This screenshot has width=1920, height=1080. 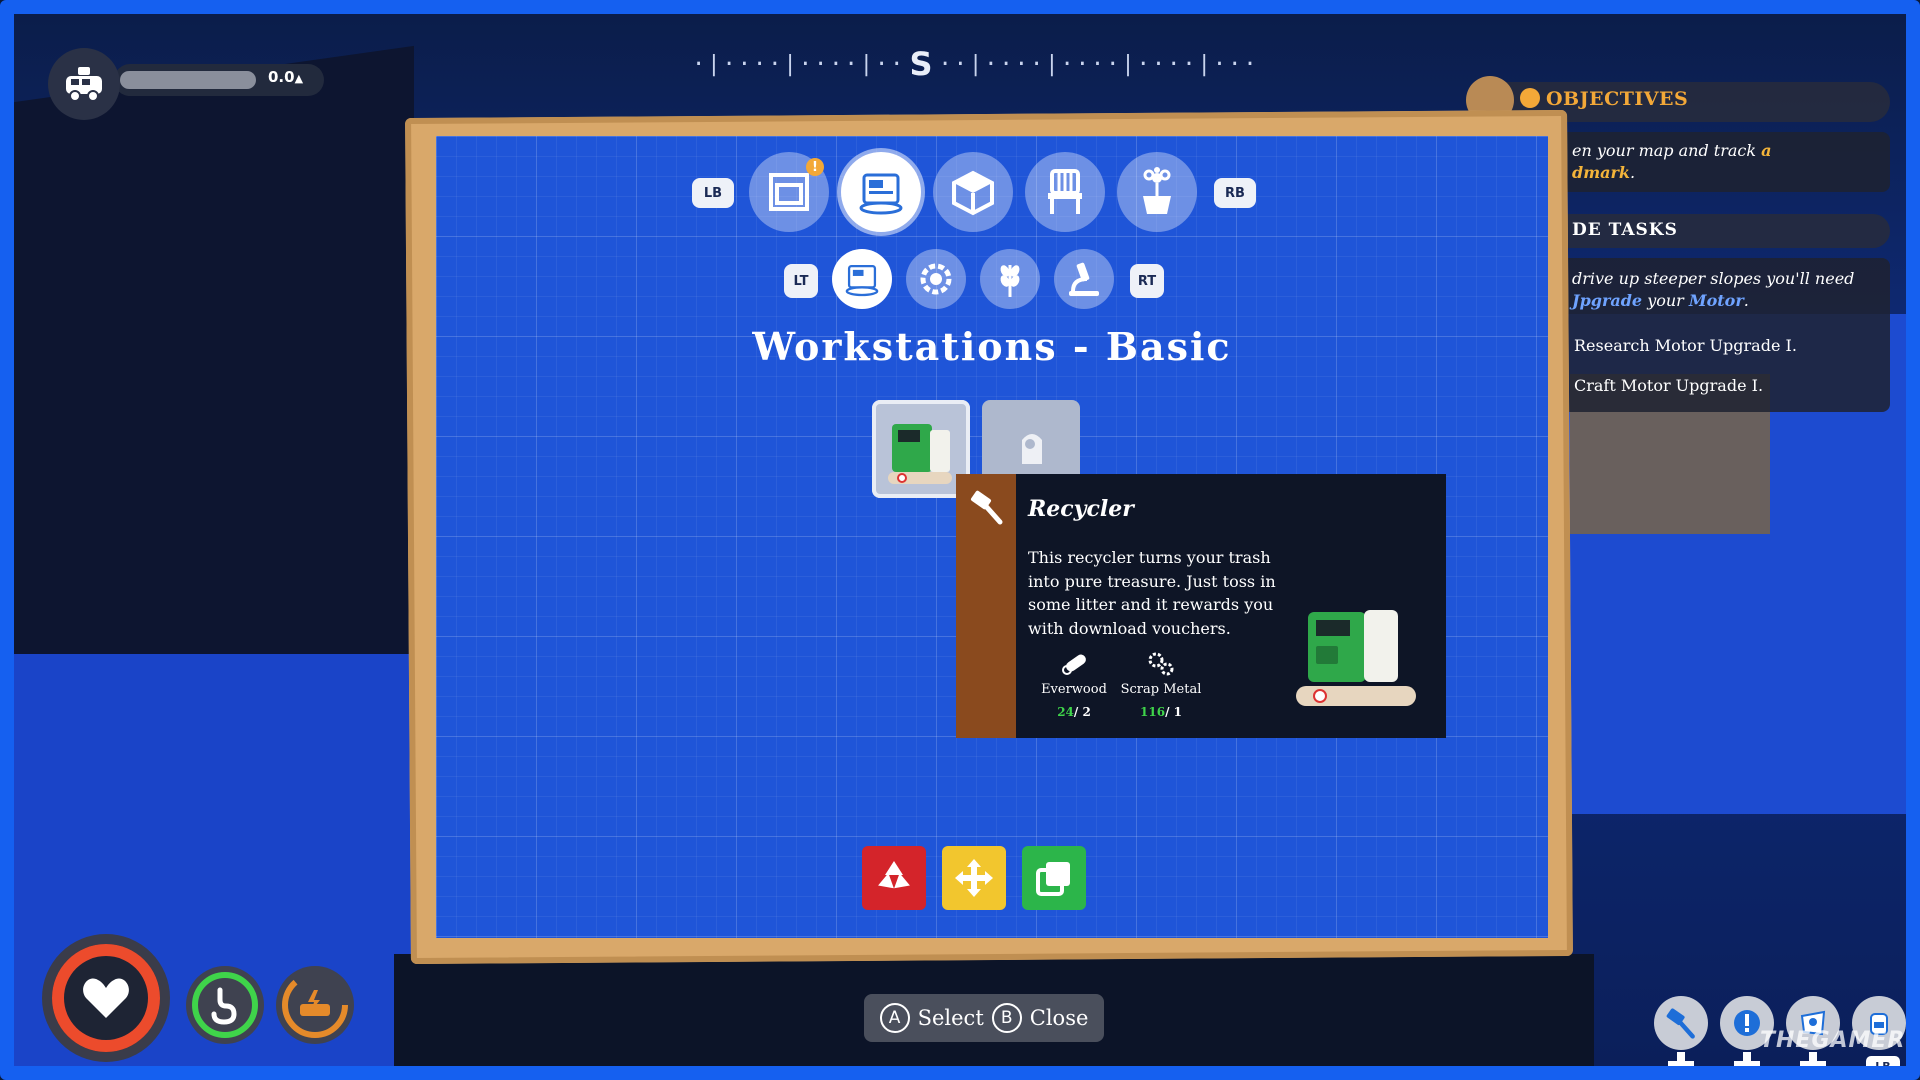 What do you see at coordinates (1713, 278) in the screenshot?
I see `side-task-text: drive up steeper slopes you'll need` at bounding box center [1713, 278].